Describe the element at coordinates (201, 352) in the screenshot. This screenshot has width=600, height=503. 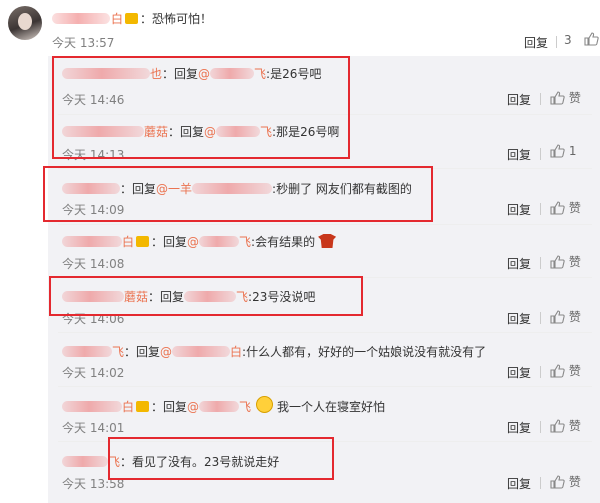
I see `mention: @ 白` at that location.